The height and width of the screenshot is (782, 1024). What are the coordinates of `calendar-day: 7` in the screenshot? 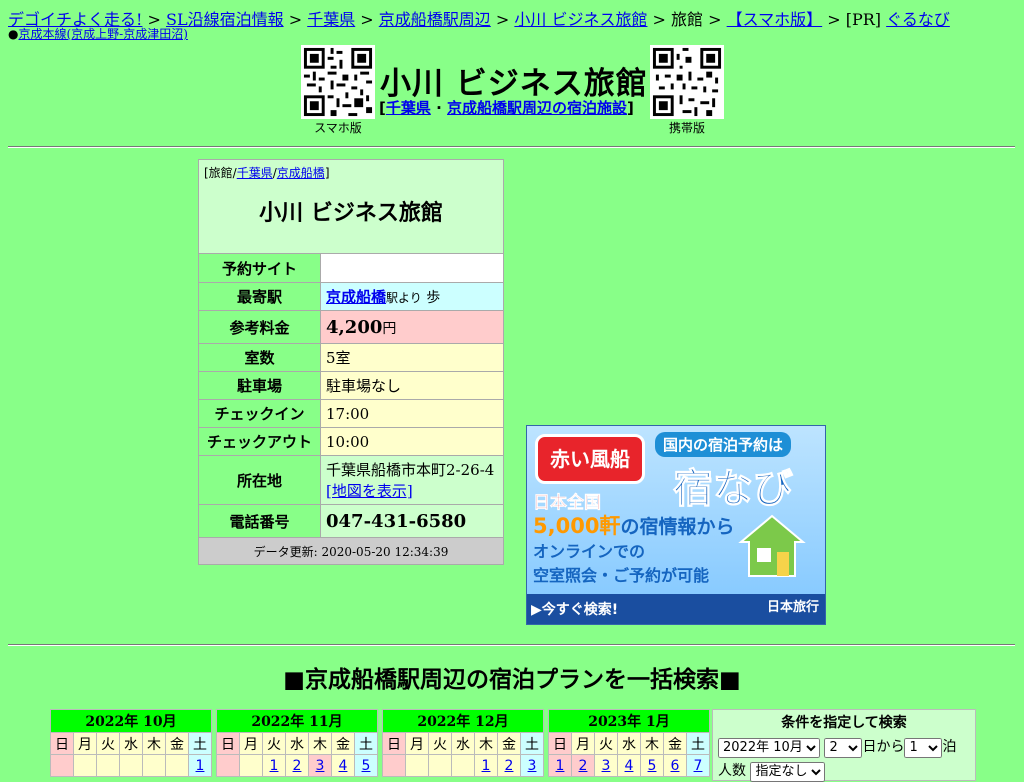 It's located at (698, 765).